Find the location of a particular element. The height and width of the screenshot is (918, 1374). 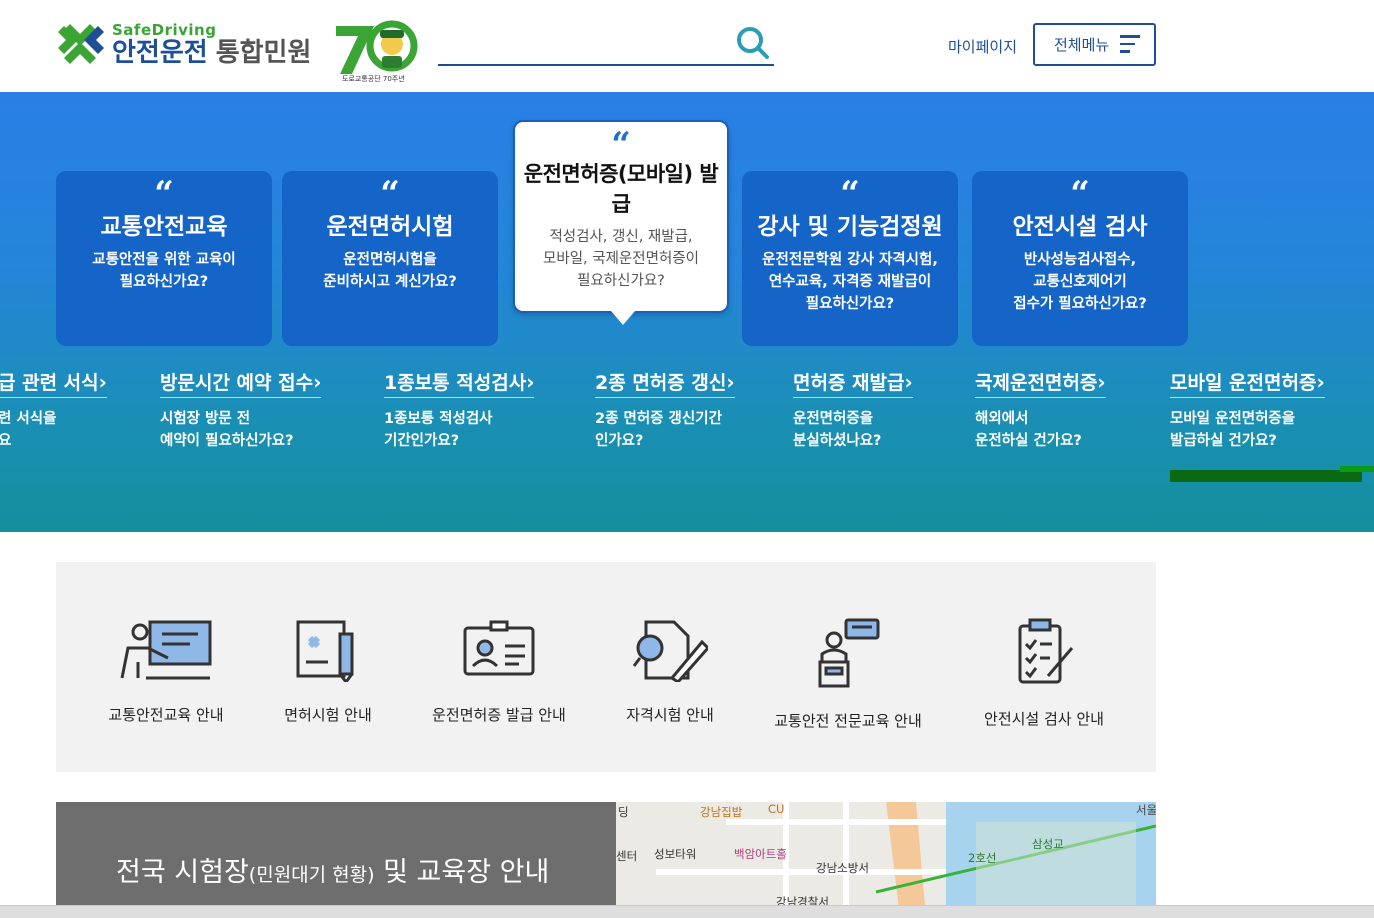

all-menu-button: 전체메뉴 is located at coordinates (1094, 44).